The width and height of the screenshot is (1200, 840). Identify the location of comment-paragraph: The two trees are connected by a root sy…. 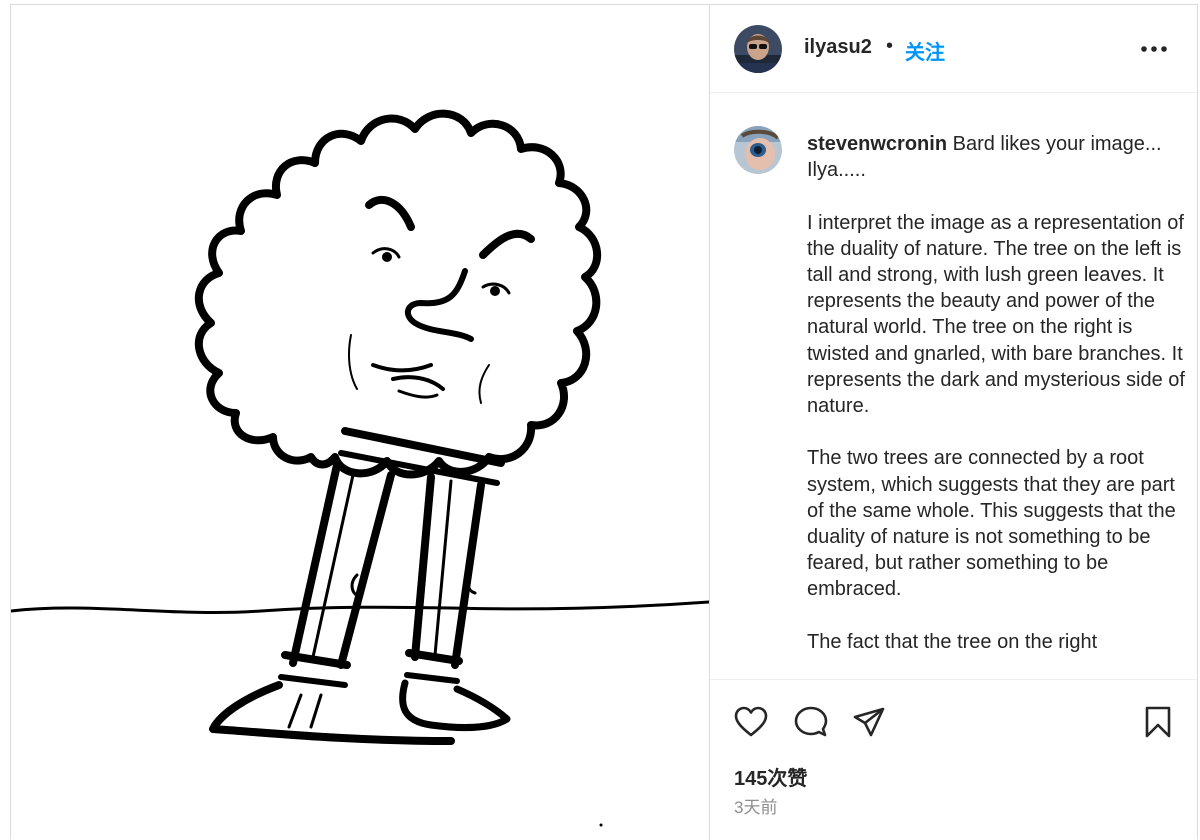
(991, 524).